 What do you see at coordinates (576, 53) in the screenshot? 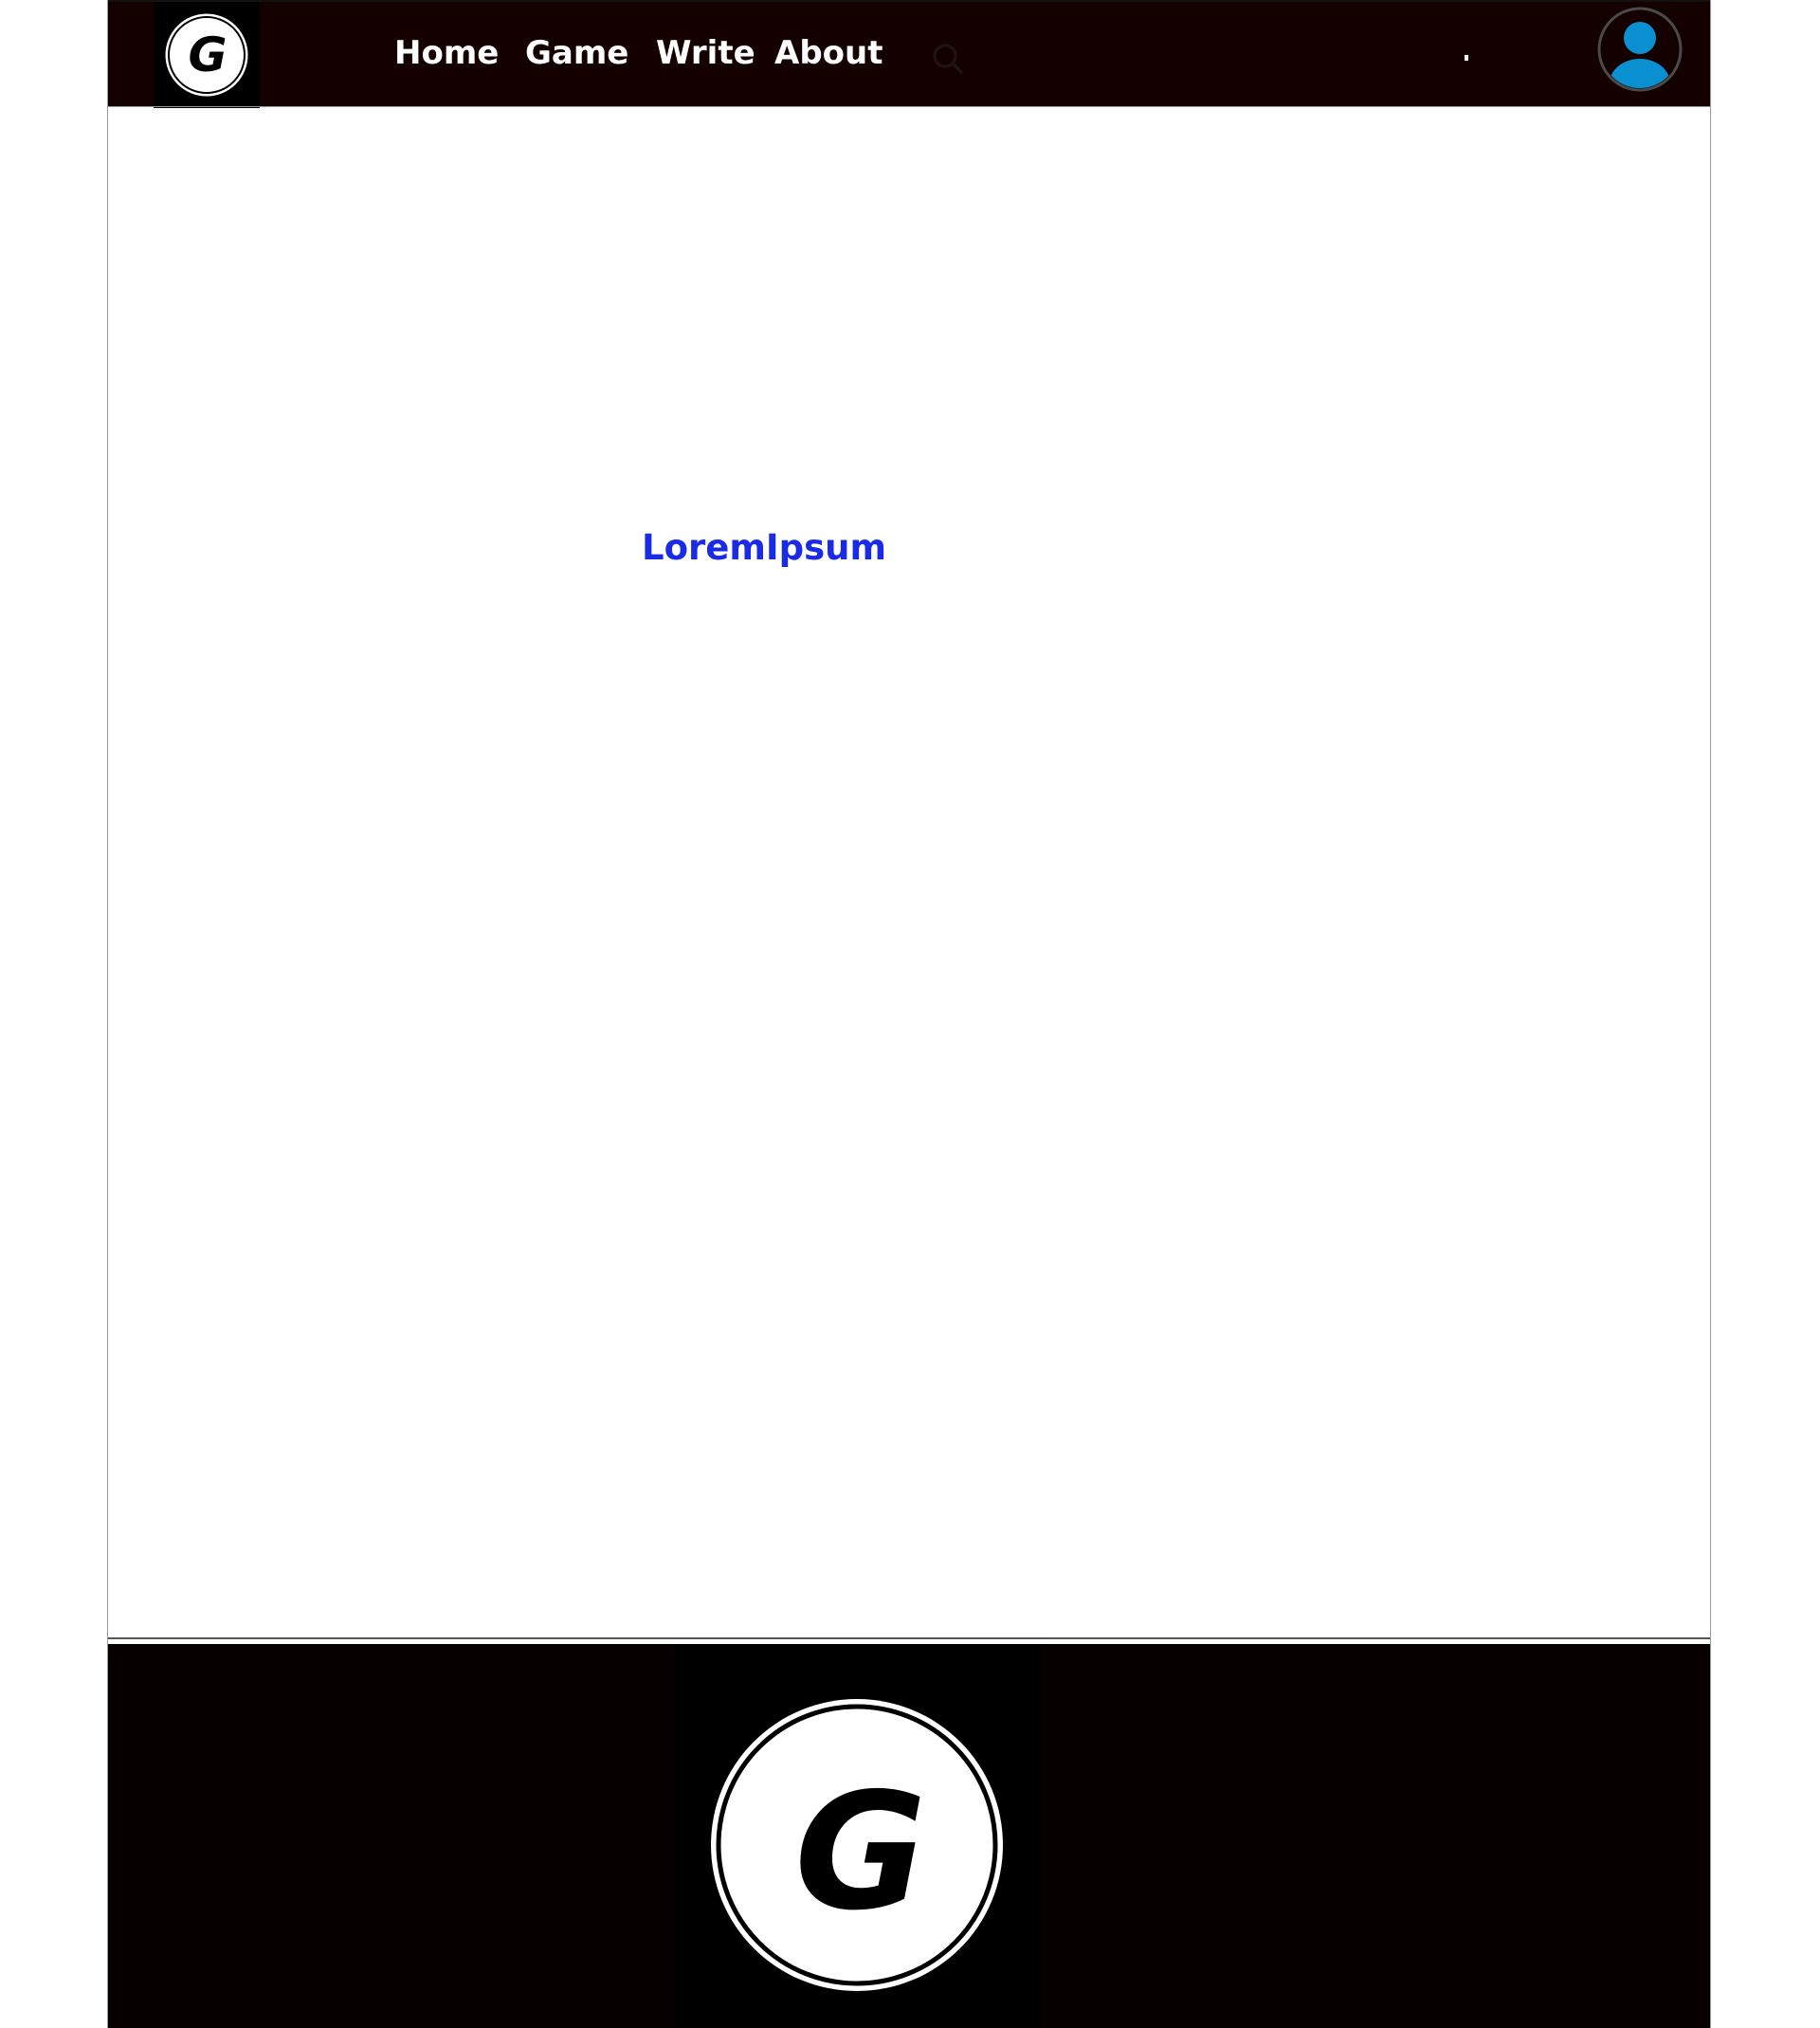
I see `nav-game: Game` at bounding box center [576, 53].